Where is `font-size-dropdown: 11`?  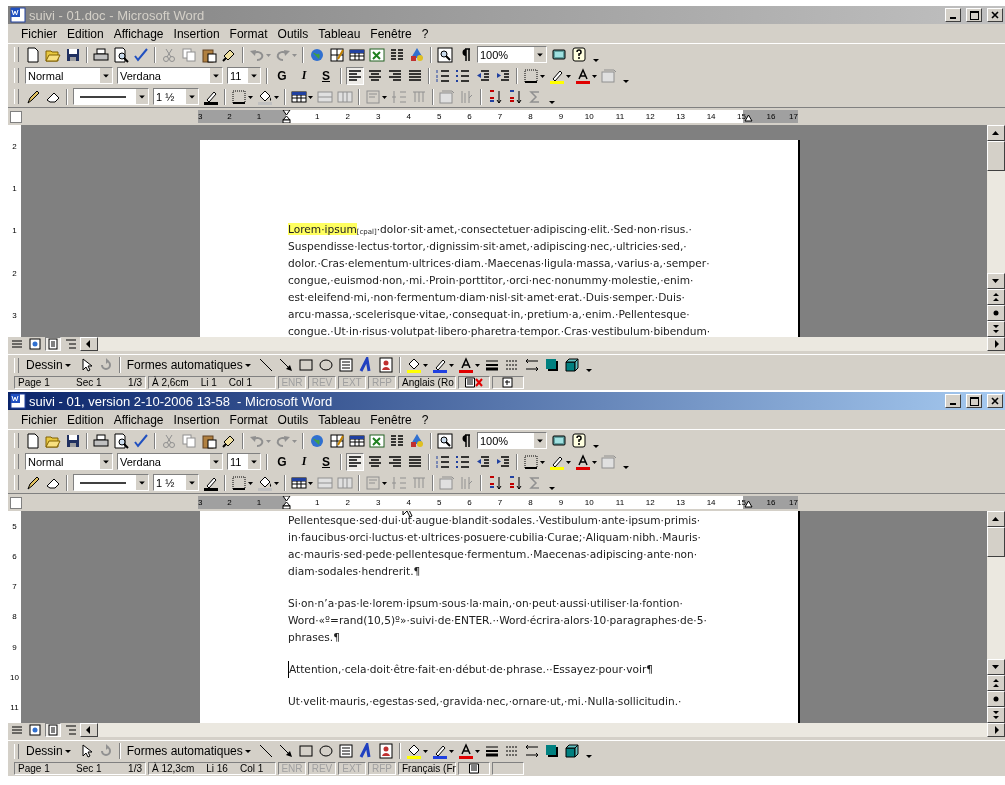 font-size-dropdown: 11 is located at coordinates (244, 75).